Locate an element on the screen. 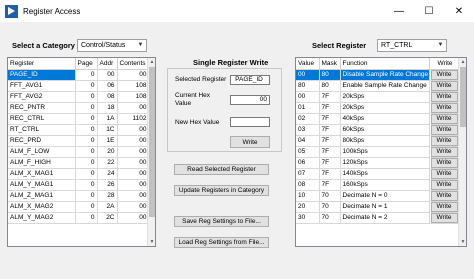  value-cell: 30 is located at coordinates (308, 218).